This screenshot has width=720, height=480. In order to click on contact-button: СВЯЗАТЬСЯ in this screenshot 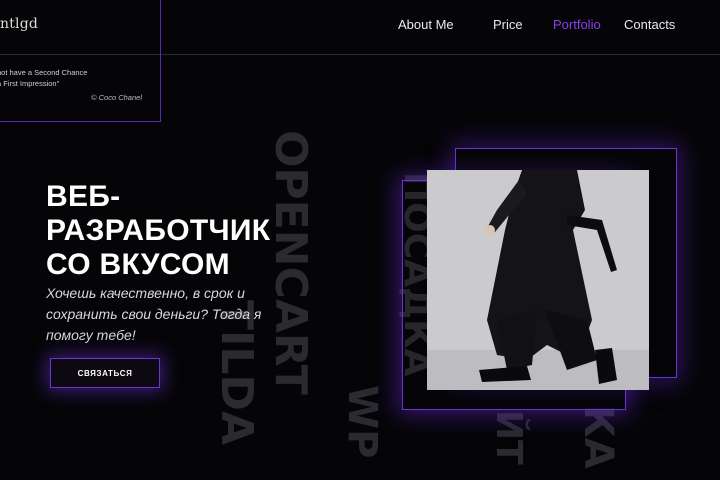, I will do `click(105, 373)`.